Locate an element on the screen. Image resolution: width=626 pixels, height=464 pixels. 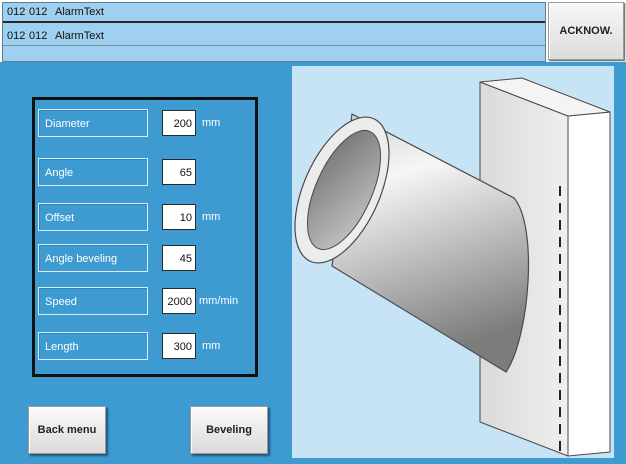
angle-beveling-label: Angle beveling is located at coordinates (93, 258).